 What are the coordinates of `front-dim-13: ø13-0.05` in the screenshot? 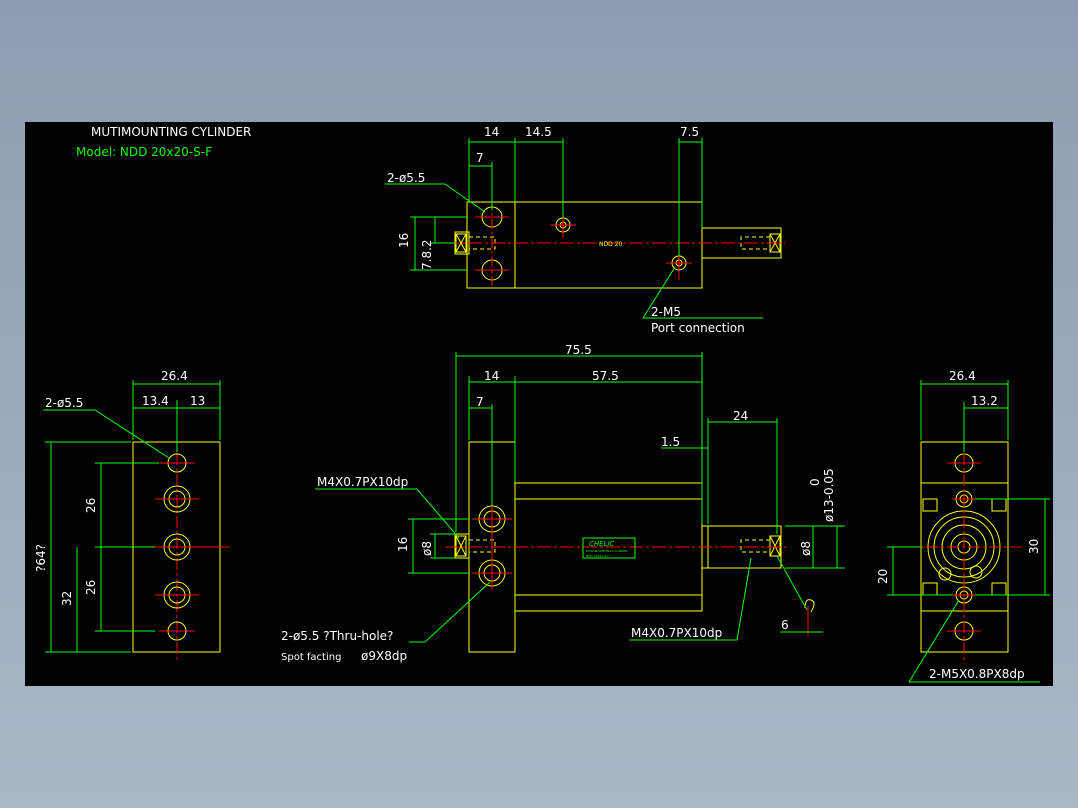 It's located at (829, 495).